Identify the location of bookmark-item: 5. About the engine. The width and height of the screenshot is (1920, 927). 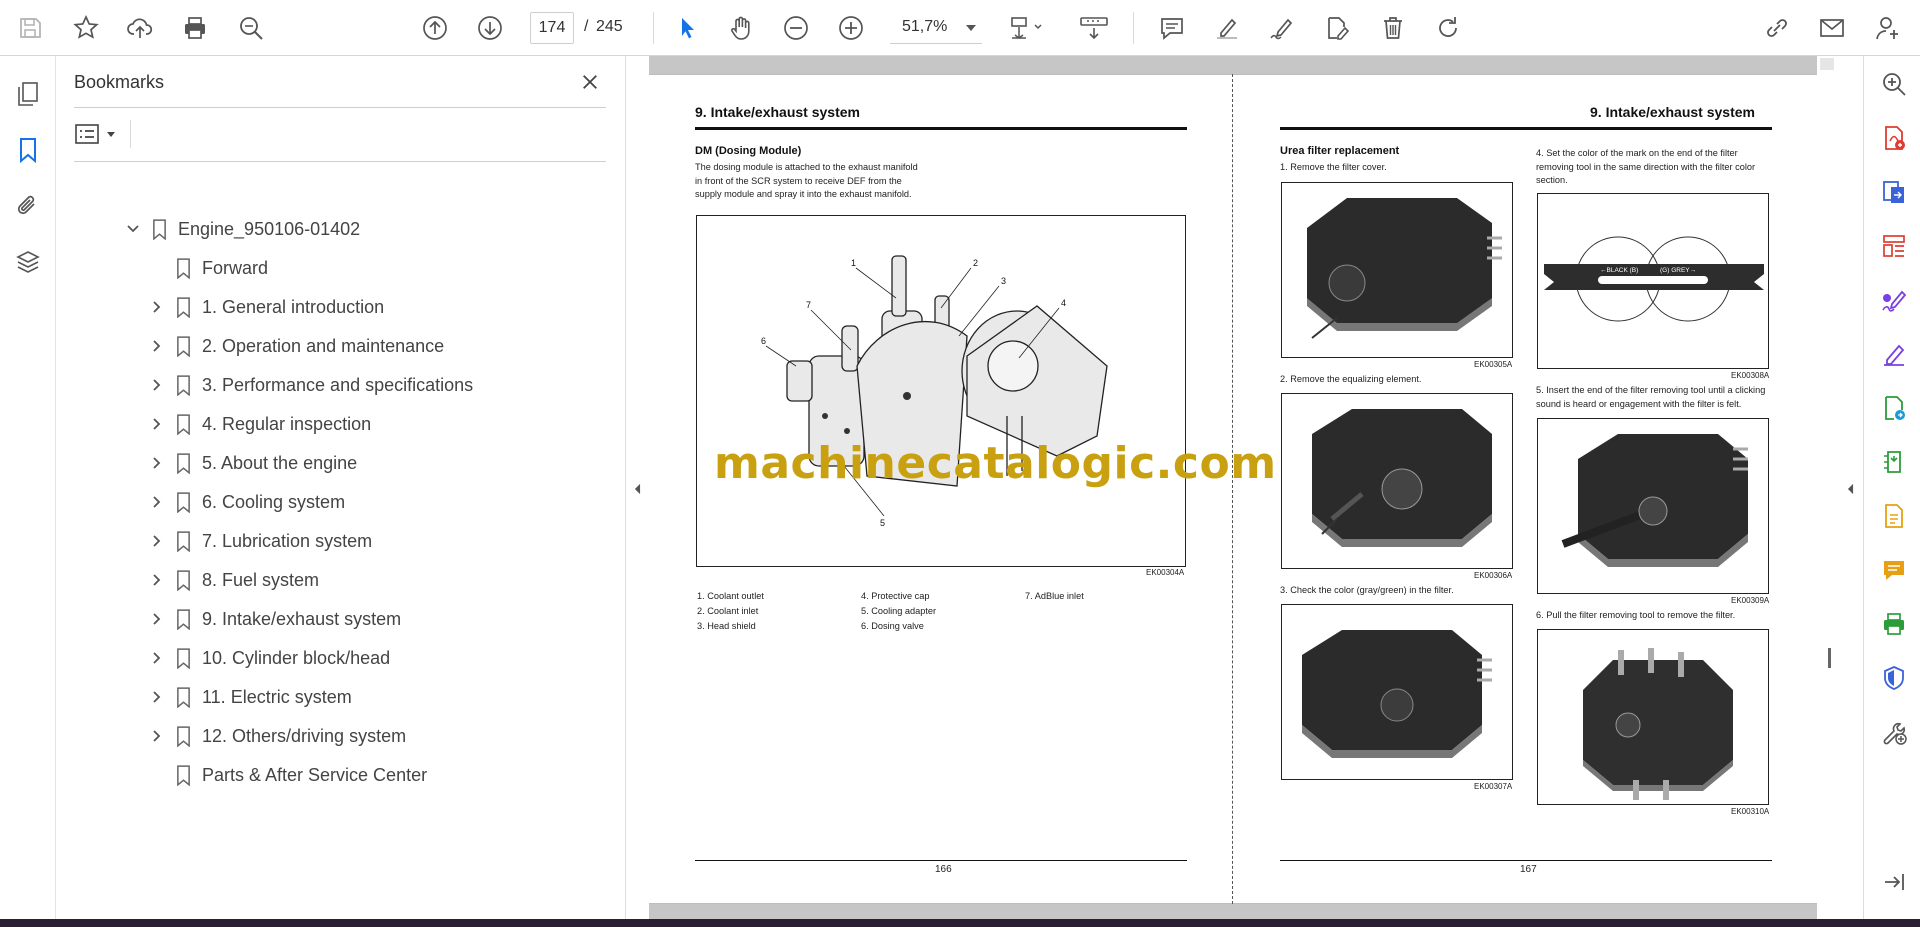
(251, 463).